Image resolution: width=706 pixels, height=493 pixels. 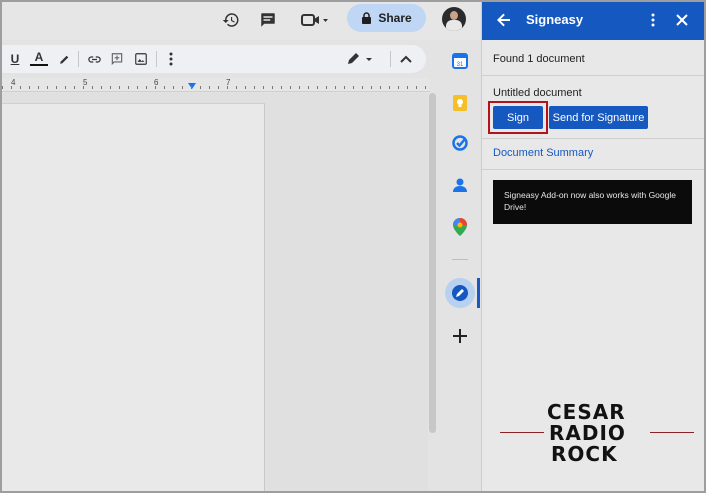 I want to click on back-arrow-icon, so click(x=504, y=20).